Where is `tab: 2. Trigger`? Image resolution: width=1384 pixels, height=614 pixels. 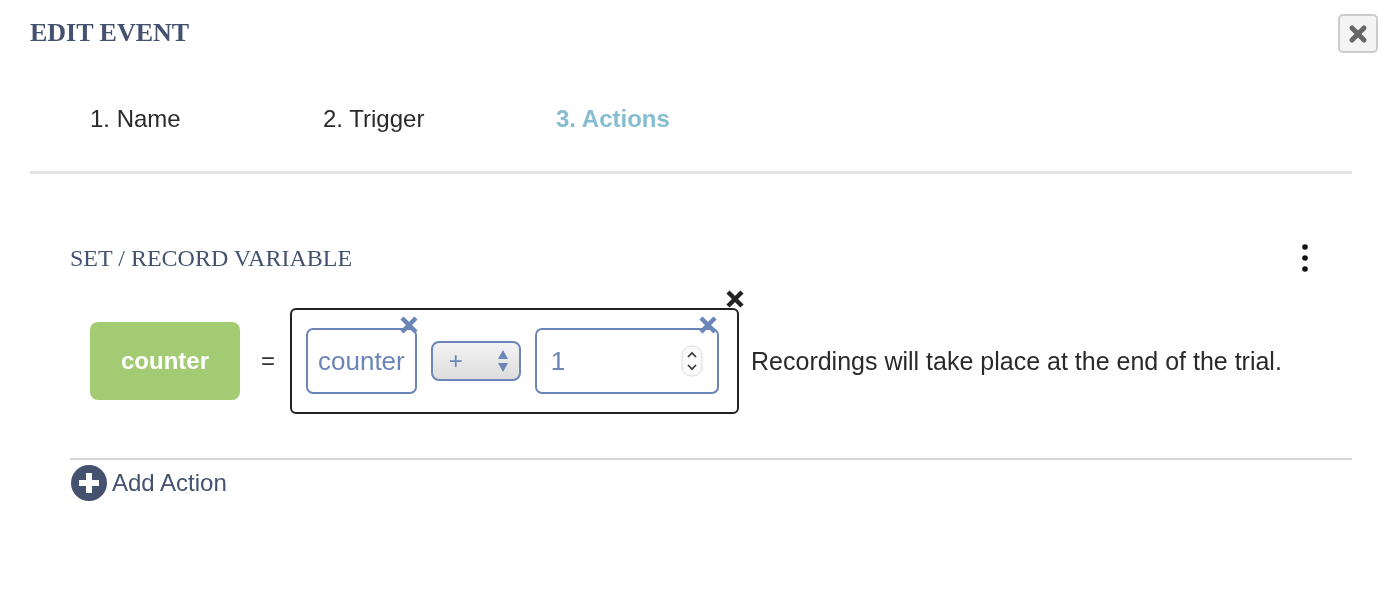
tab: 2. Trigger is located at coordinates (439, 119).